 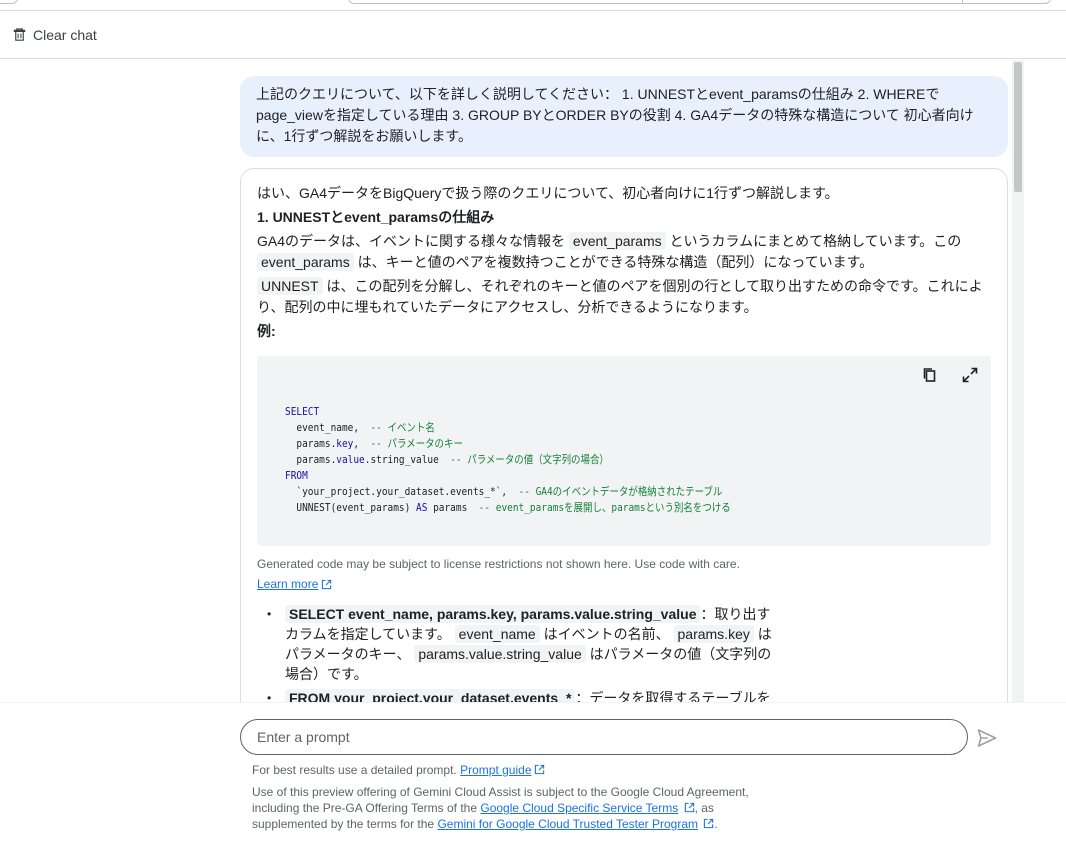 I want to click on example-label: 例:, so click(x=266, y=331).